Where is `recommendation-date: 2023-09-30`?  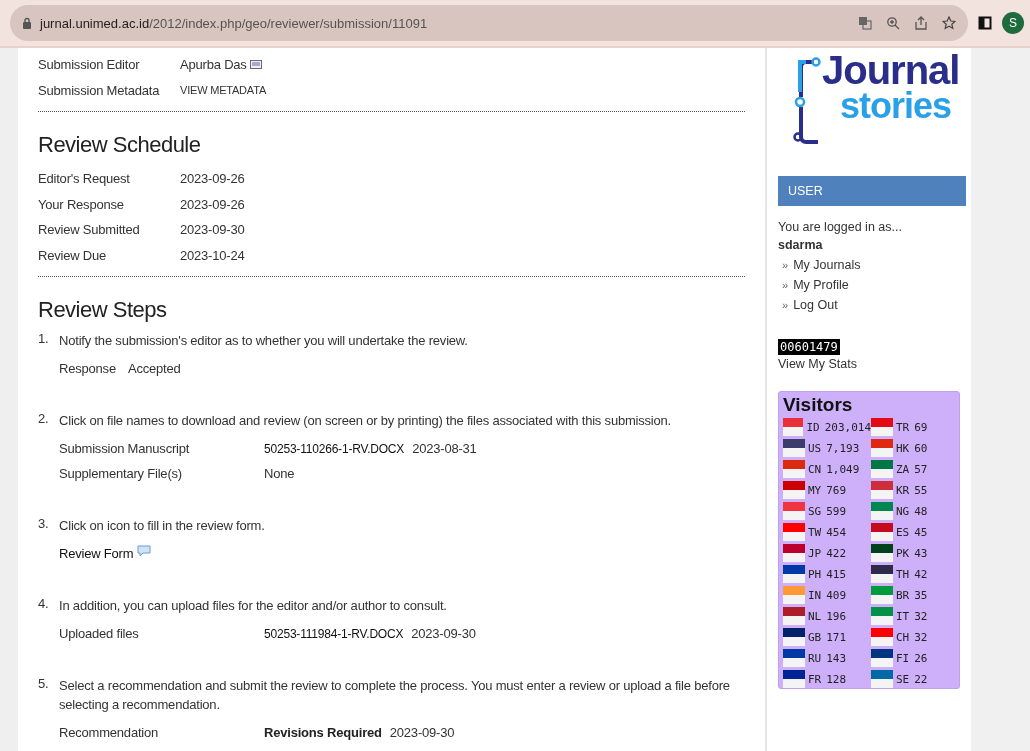 recommendation-date: 2023-09-30 is located at coordinates (422, 732).